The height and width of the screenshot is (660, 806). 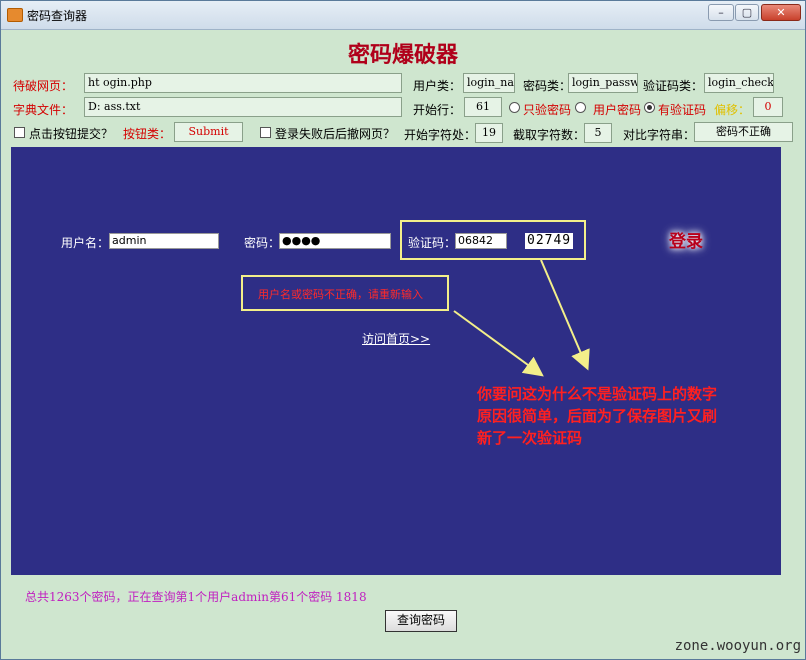 What do you see at coordinates (335, 134) in the screenshot?
I see `rollback-label: 登录失败后后撤网页？` at bounding box center [335, 134].